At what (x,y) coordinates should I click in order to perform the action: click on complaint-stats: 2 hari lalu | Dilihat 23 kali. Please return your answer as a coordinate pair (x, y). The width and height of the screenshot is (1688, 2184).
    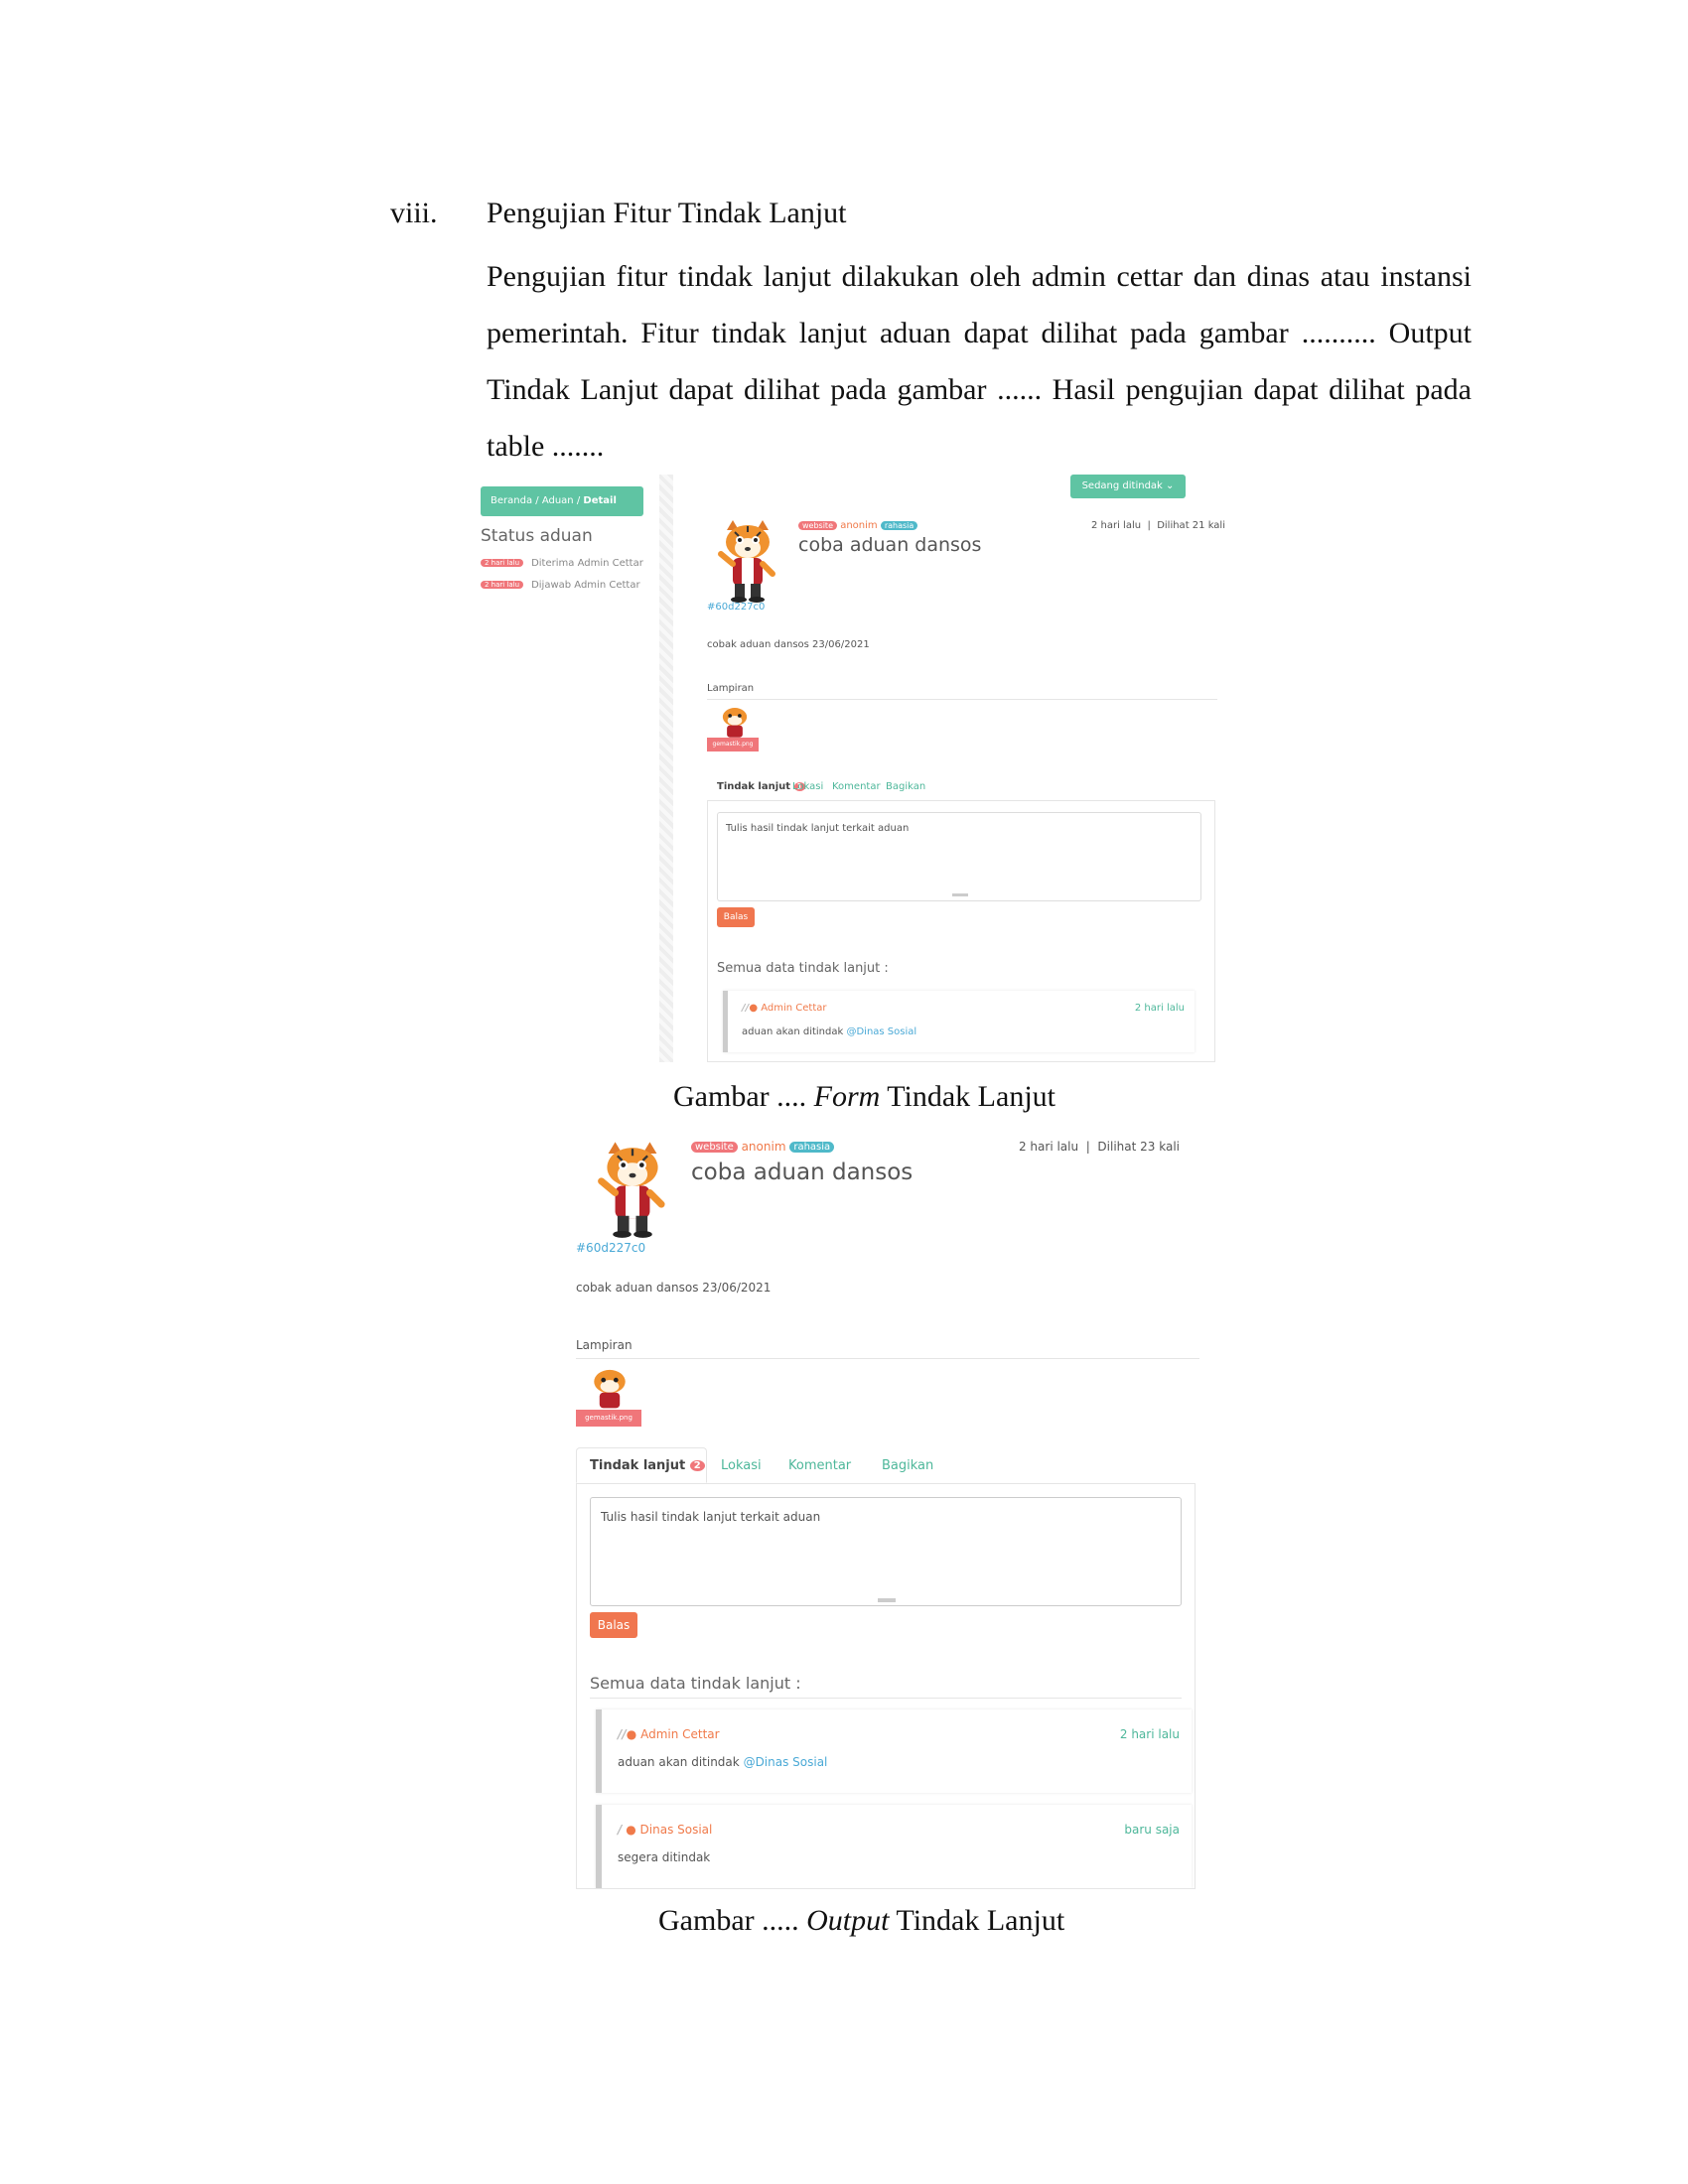
    Looking at the image, I should click on (1099, 1147).